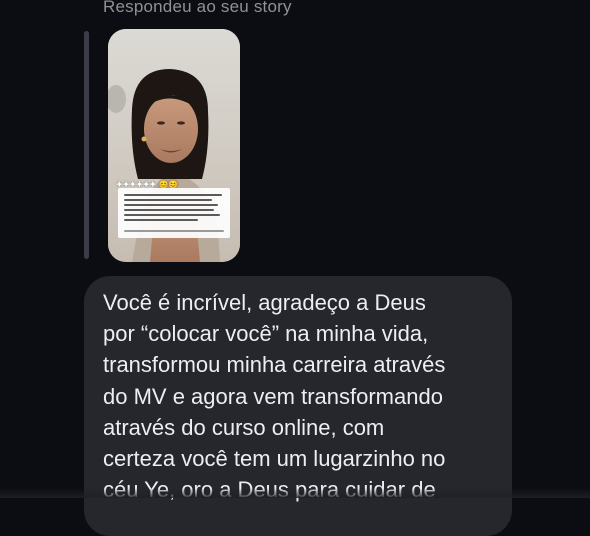 Image resolution: width=590 pixels, height=536 pixels. Describe the element at coordinates (86, 145) in the screenshot. I see `story-quote-bar` at that location.